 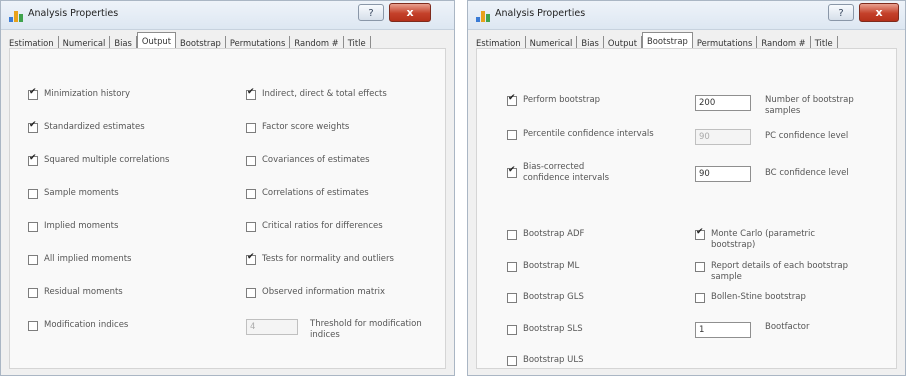 I want to click on sample-moments-checkbox, so click(x=33, y=194).